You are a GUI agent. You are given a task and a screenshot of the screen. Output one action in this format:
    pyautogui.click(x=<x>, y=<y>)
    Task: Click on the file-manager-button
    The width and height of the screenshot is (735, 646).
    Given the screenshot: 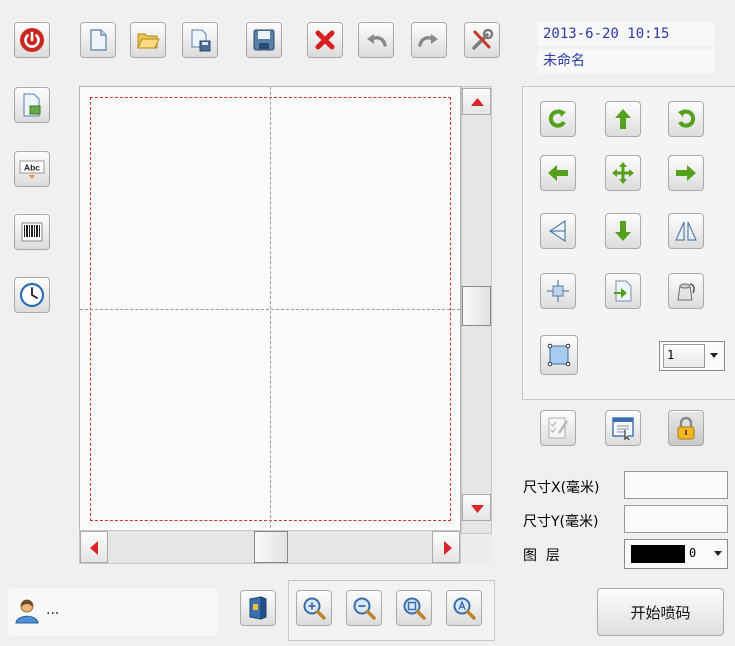 What is the action you would take?
    pyautogui.click(x=258, y=608)
    